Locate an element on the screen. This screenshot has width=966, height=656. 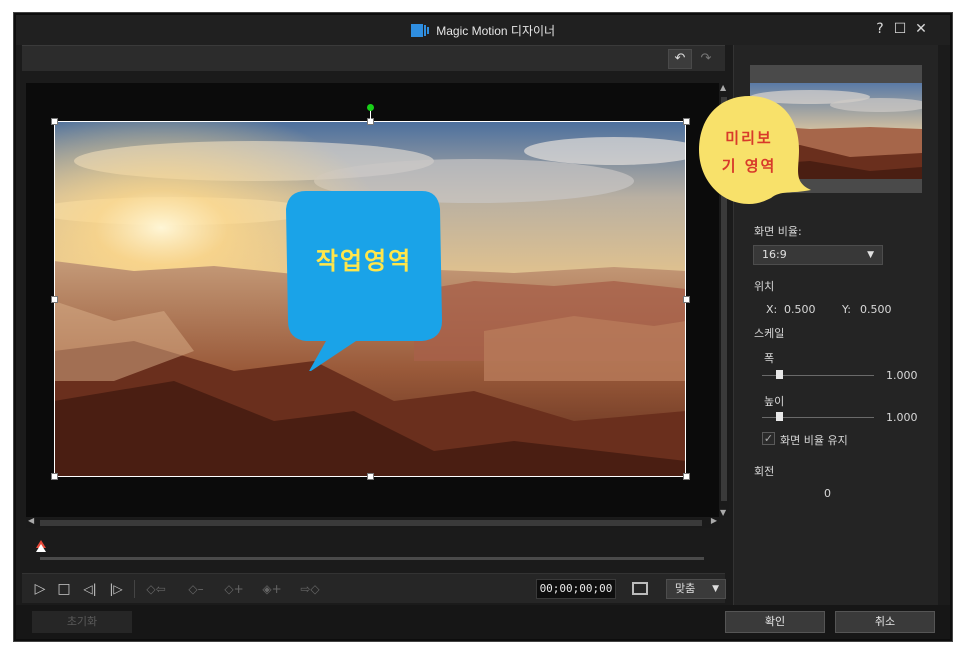
safe-zone-icon is located at coordinates (640, 588).